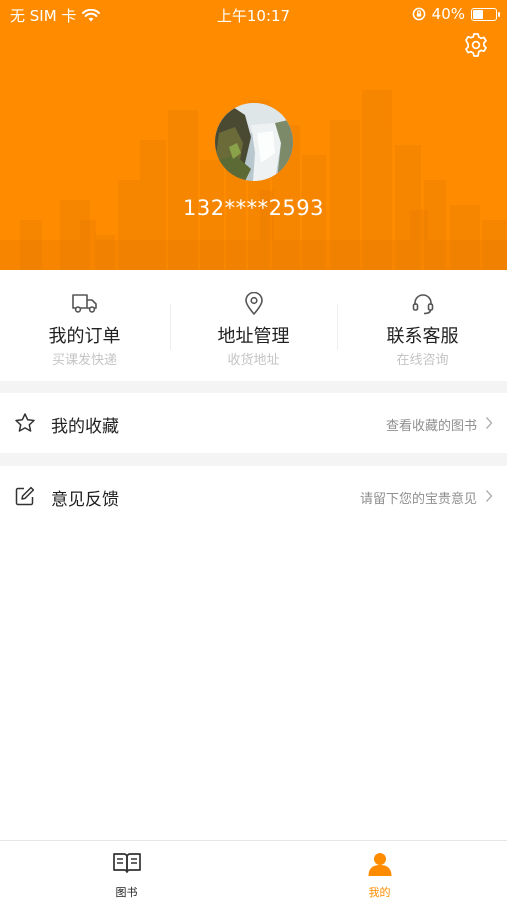 Image resolution: width=507 pixels, height=901 pixels. I want to click on carrier-label: 无 SIM 卡, so click(43, 16).